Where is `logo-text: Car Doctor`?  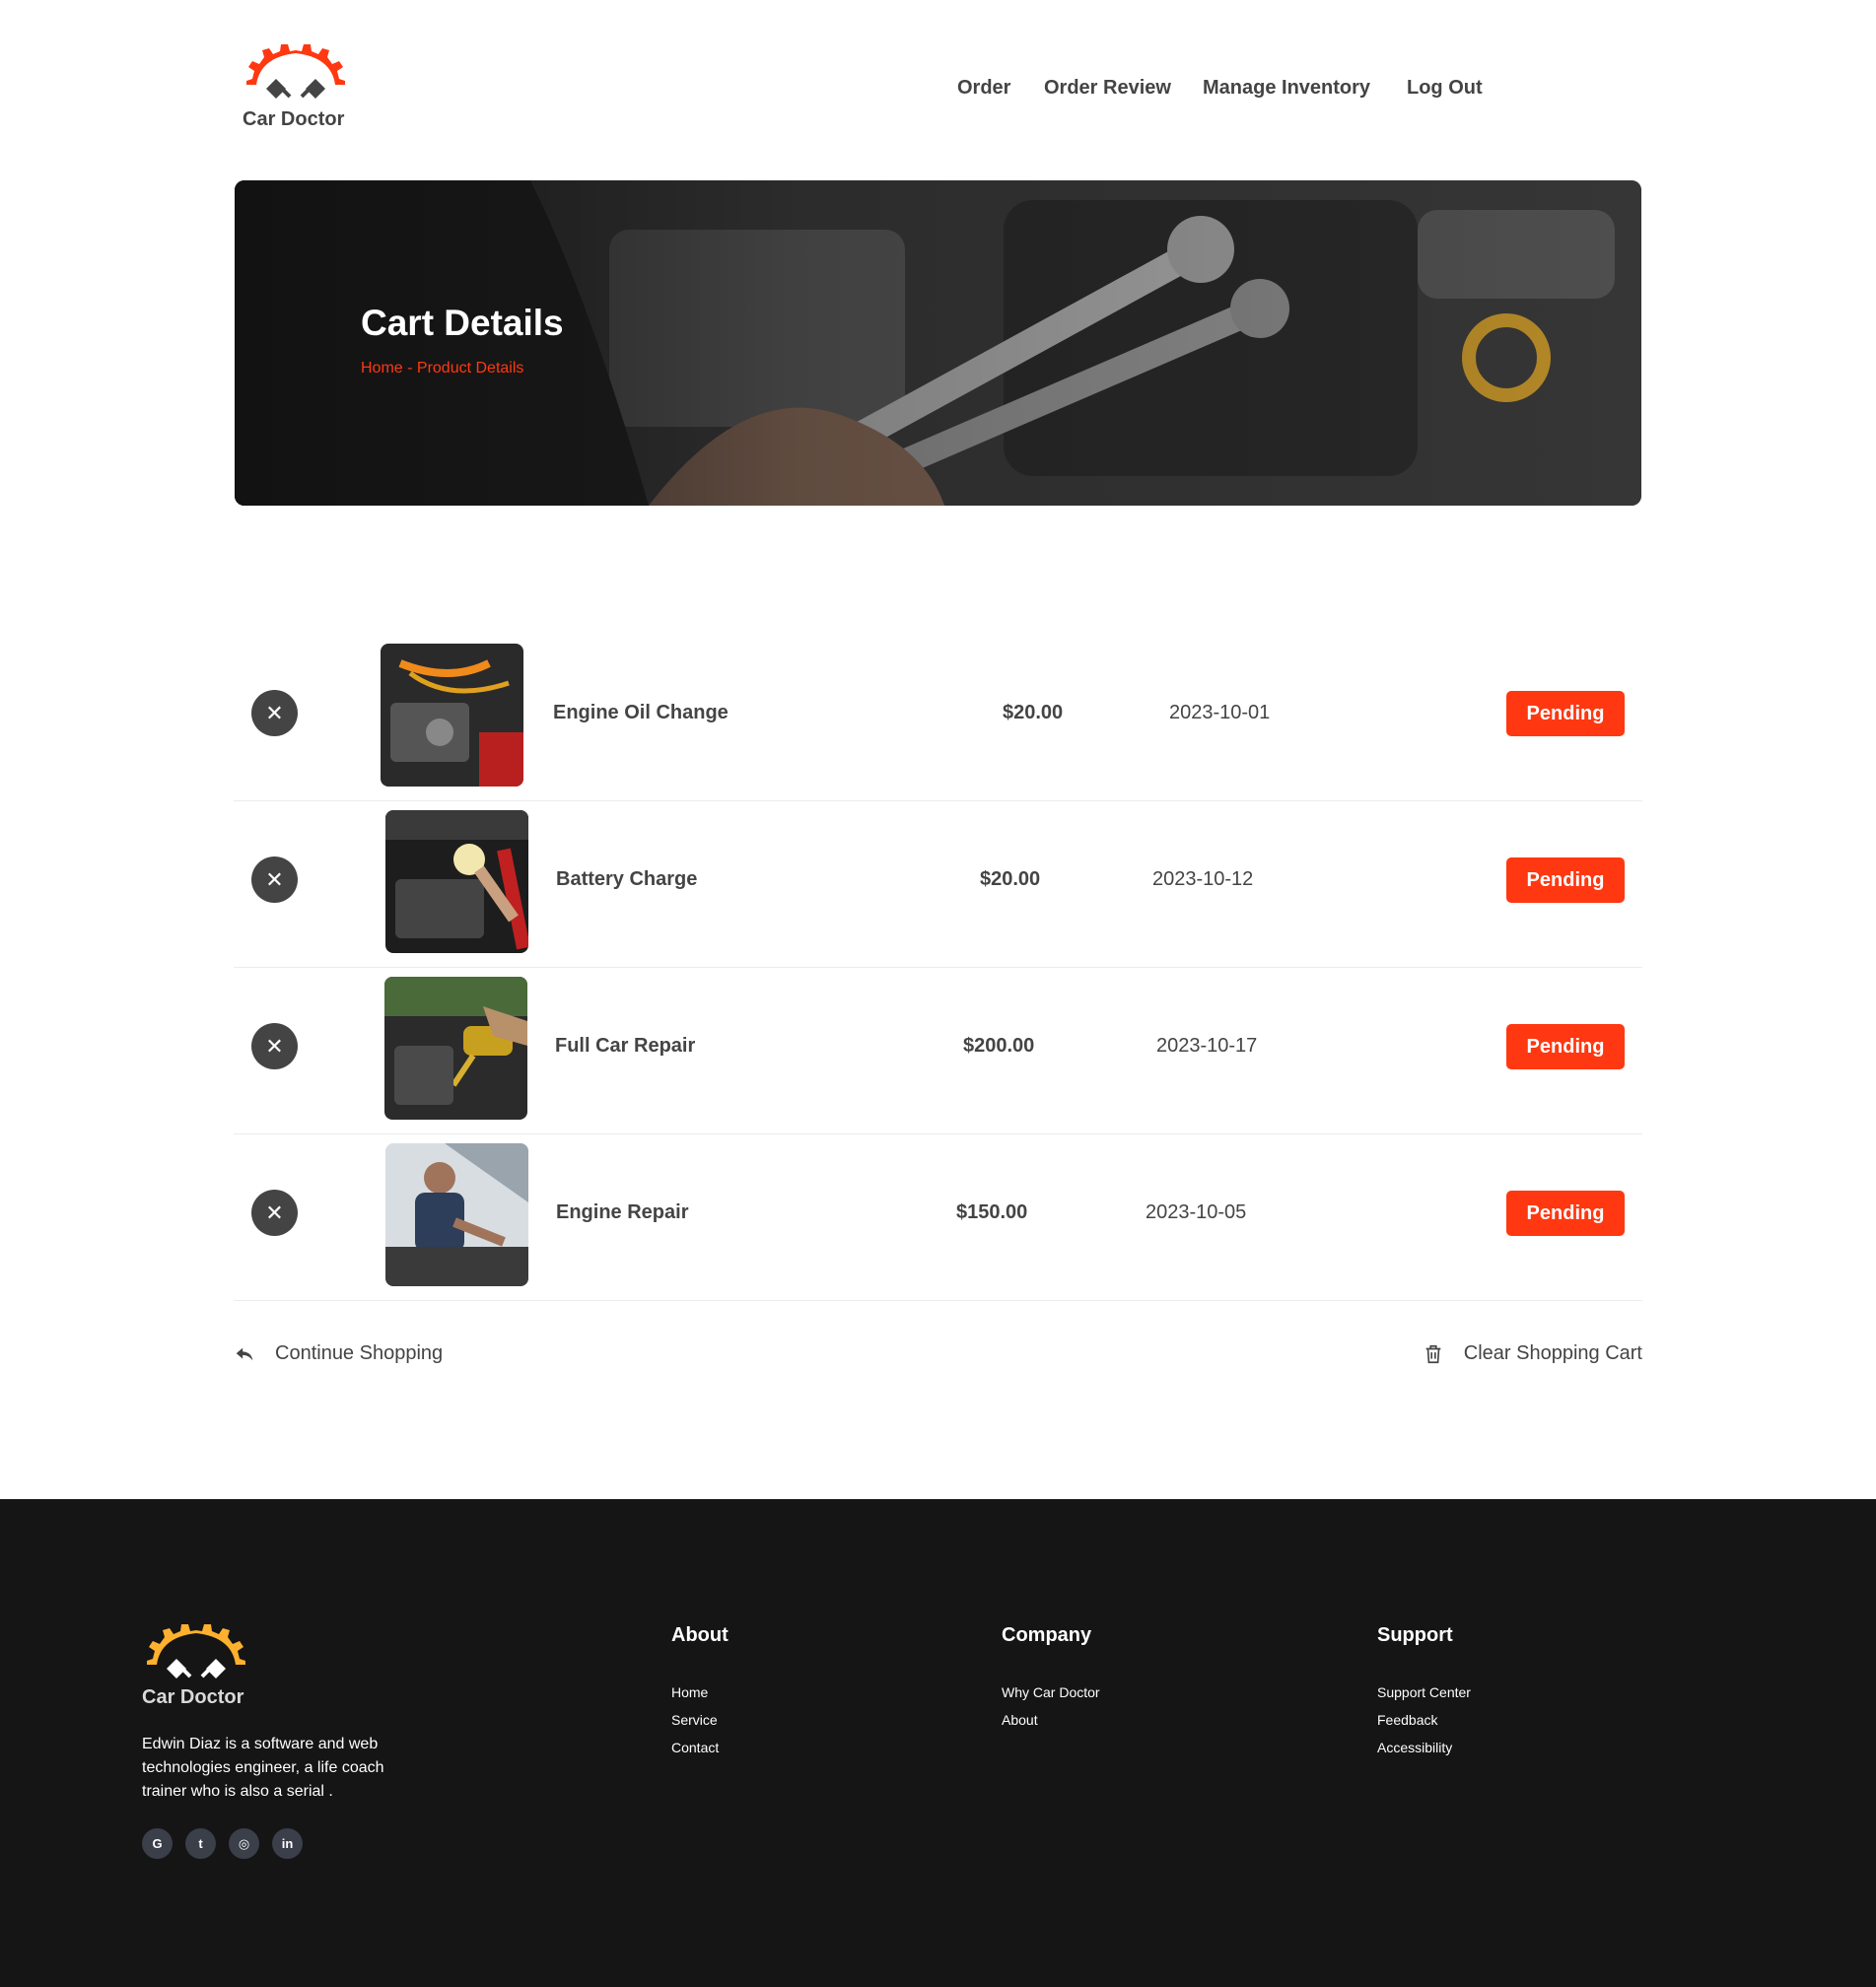 logo-text: Car Doctor is located at coordinates (294, 119).